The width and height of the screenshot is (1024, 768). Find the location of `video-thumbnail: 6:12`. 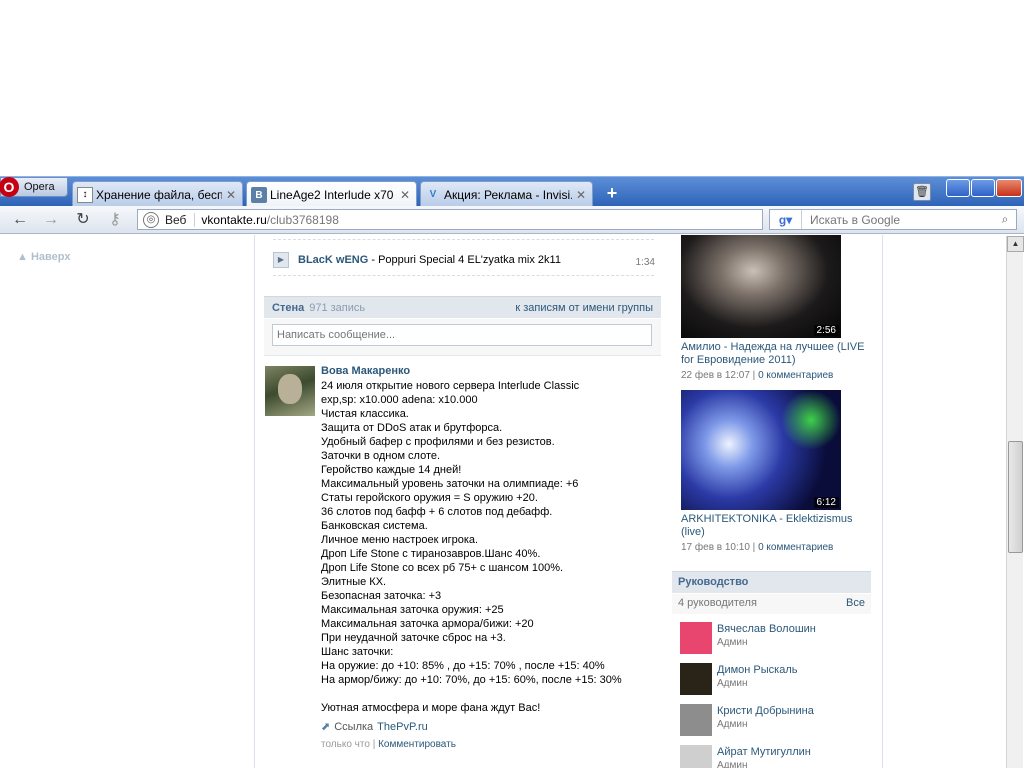

video-thumbnail: 6:12 is located at coordinates (761, 450).